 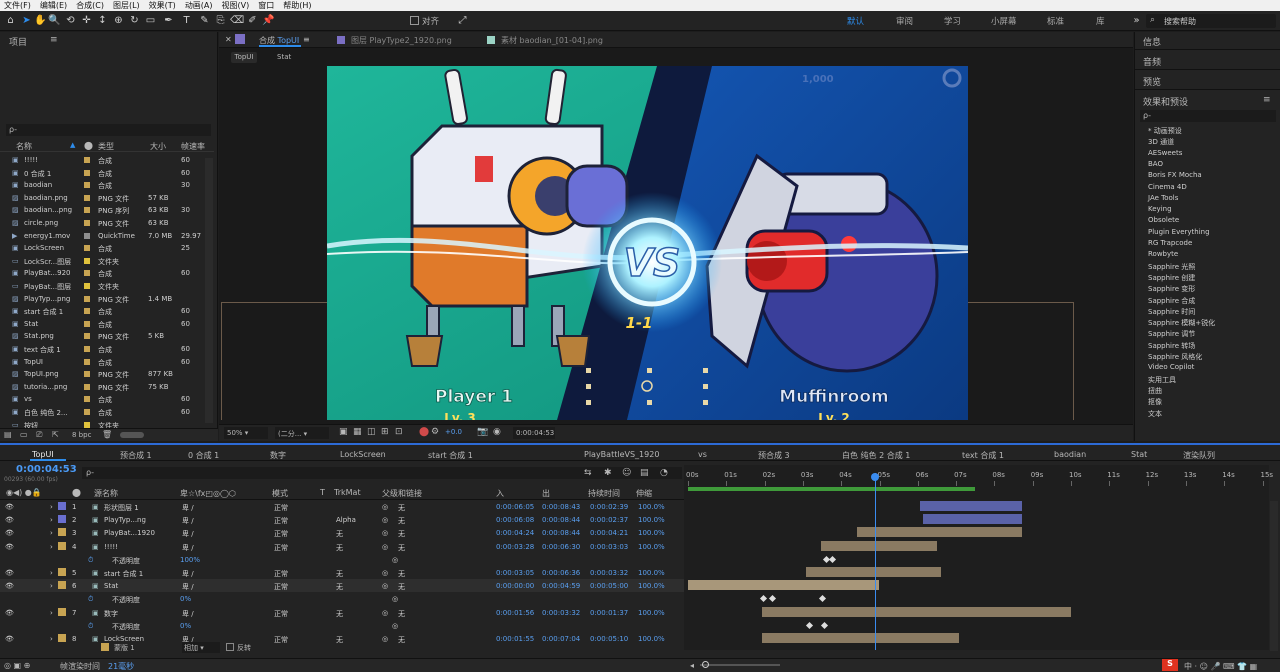 What do you see at coordinates (126, 5) in the screenshot?
I see `menu-item: 图层(L)` at bounding box center [126, 5].